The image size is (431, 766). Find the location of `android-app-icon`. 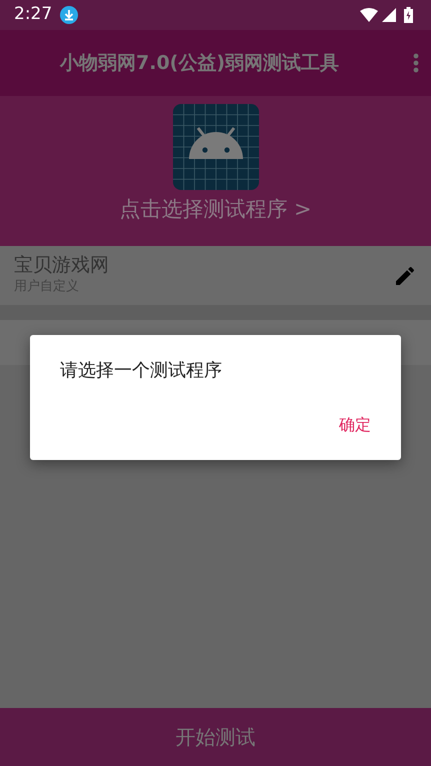

android-app-icon is located at coordinates (215, 147).